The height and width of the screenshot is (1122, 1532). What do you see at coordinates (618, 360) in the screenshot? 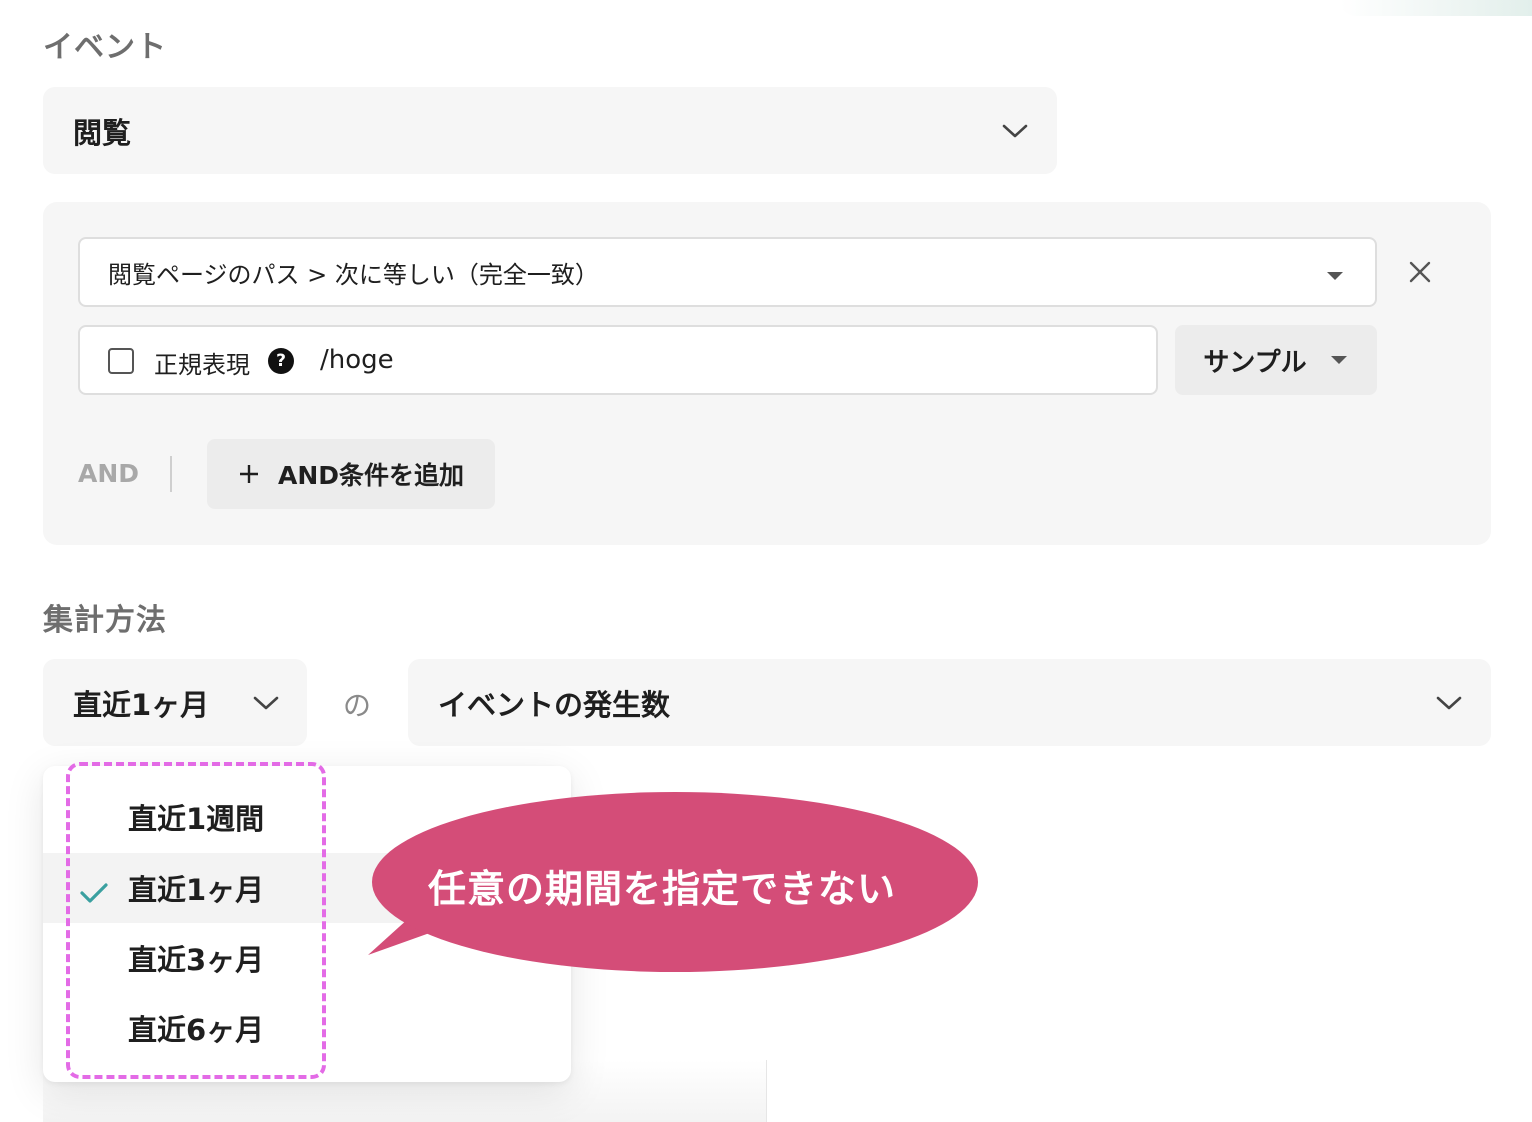
I see `value-field: 正規表現 ? /hoge` at bounding box center [618, 360].